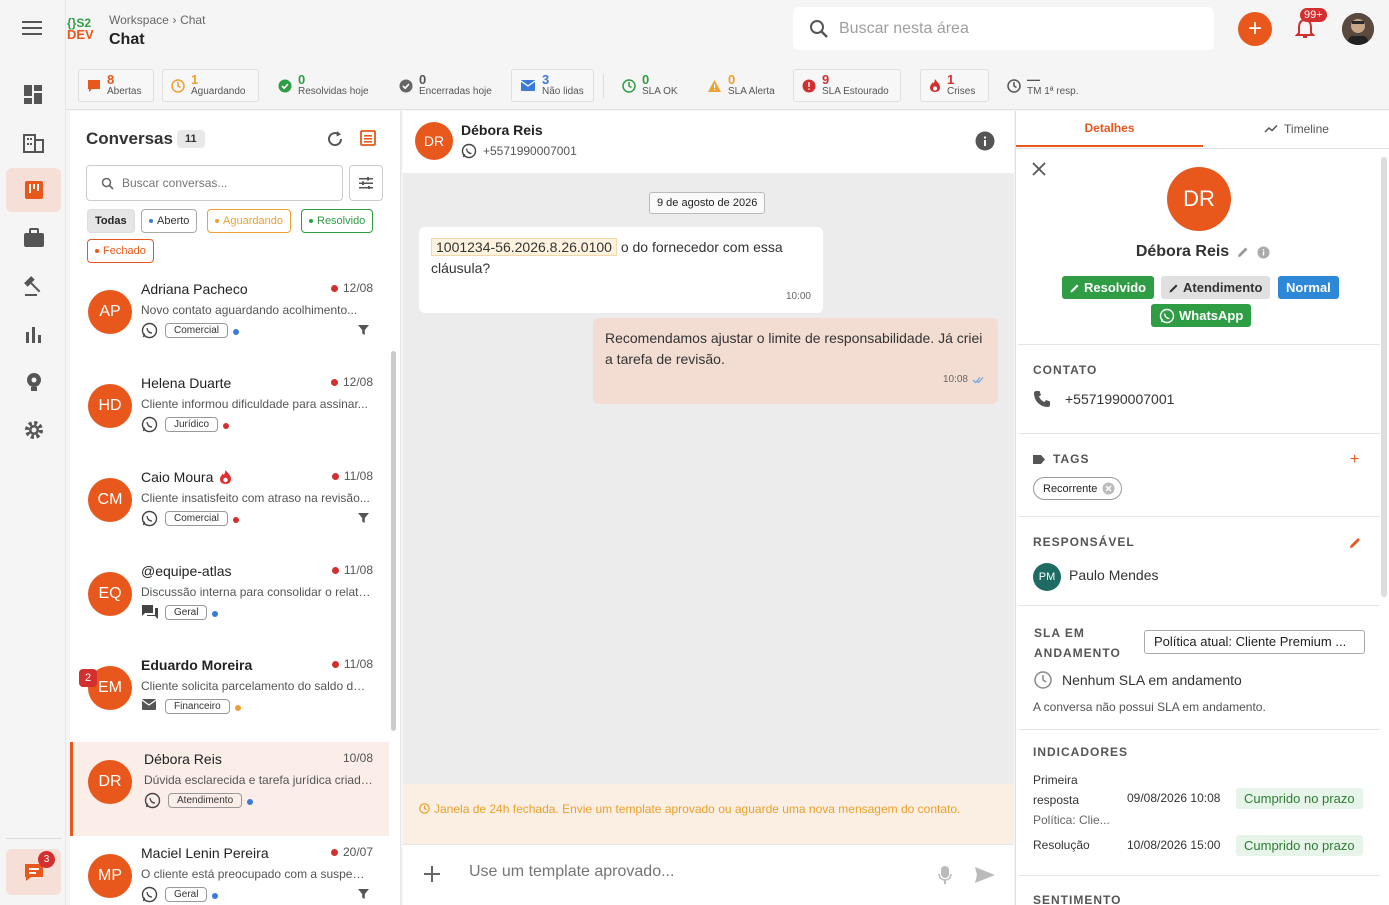 This screenshot has width=1389, height=905. Describe the element at coordinates (502, 130) in the screenshot. I see `contact-name: Débora Reis` at that location.